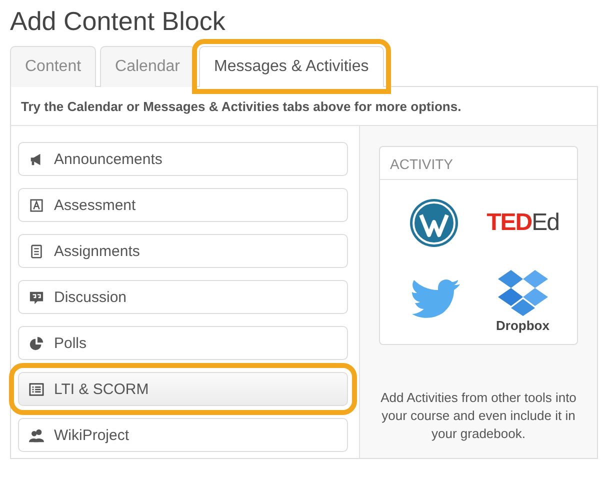 This screenshot has height=480, width=614. What do you see at coordinates (479, 416) in the screenshot?
I see `activity-note: Add Activities from other tools into your course and even include it in your gradebook.` at bounding box center [479, 416].